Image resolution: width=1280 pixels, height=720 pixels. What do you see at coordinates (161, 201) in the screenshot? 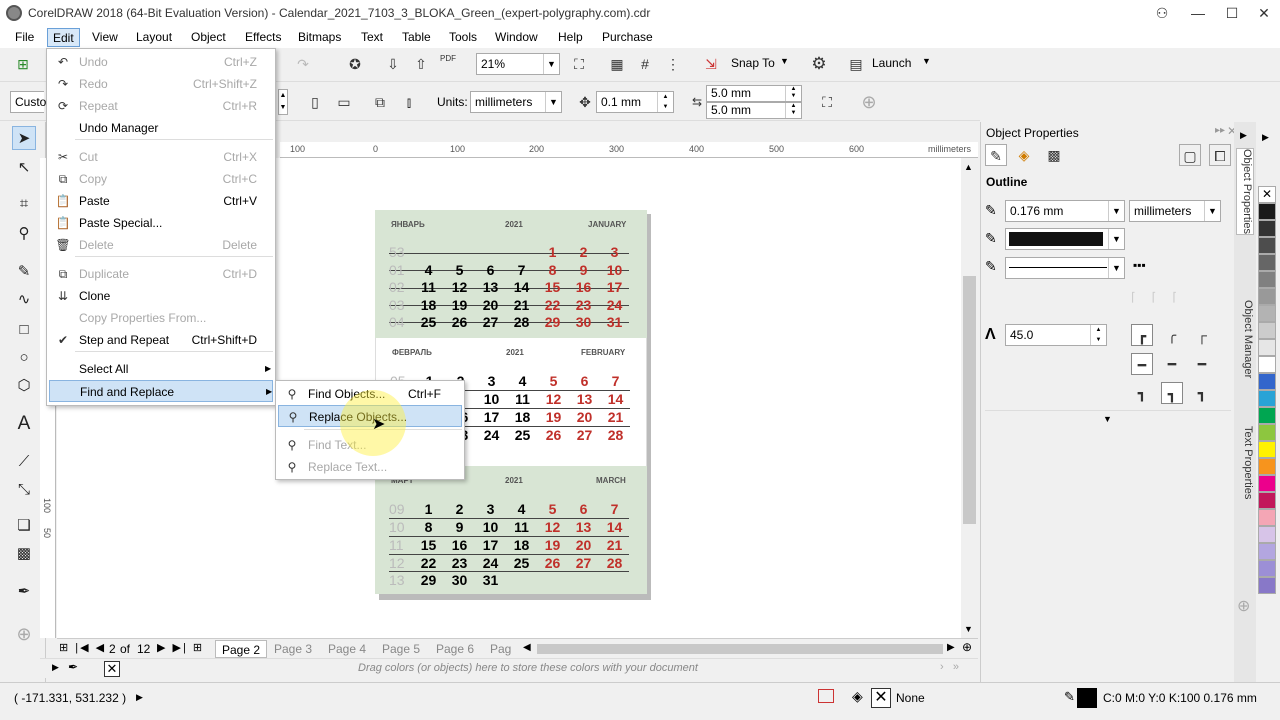
I see `edit-menu-item-paste: 📋 Paste Ctrl+V` at bounding box center [161, 201].